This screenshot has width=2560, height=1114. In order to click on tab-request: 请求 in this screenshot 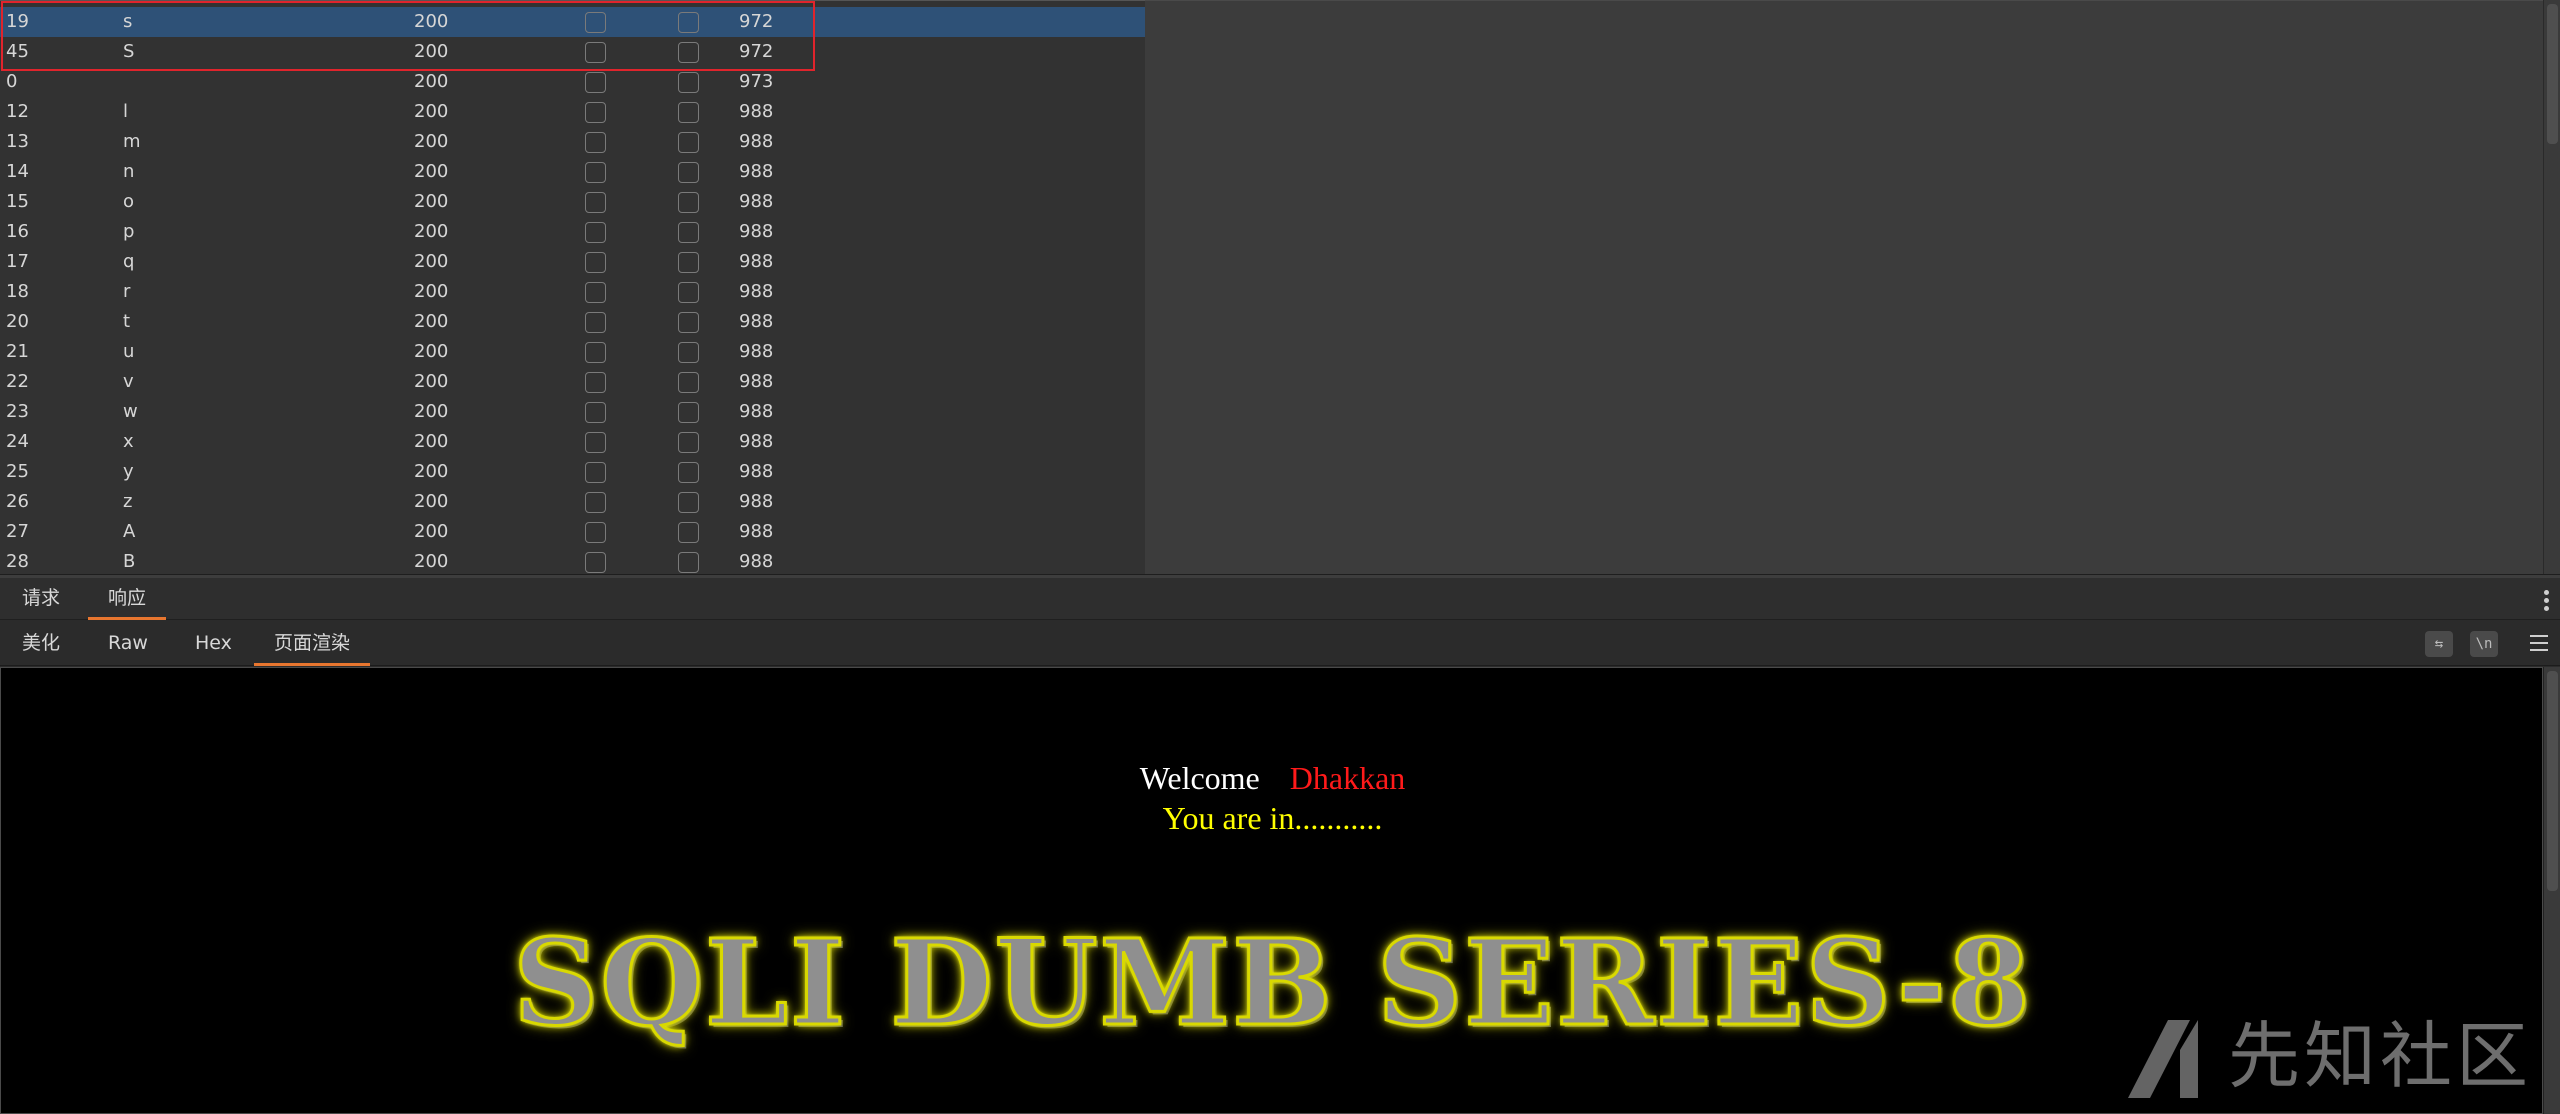, I will do `click(41, 603)`.